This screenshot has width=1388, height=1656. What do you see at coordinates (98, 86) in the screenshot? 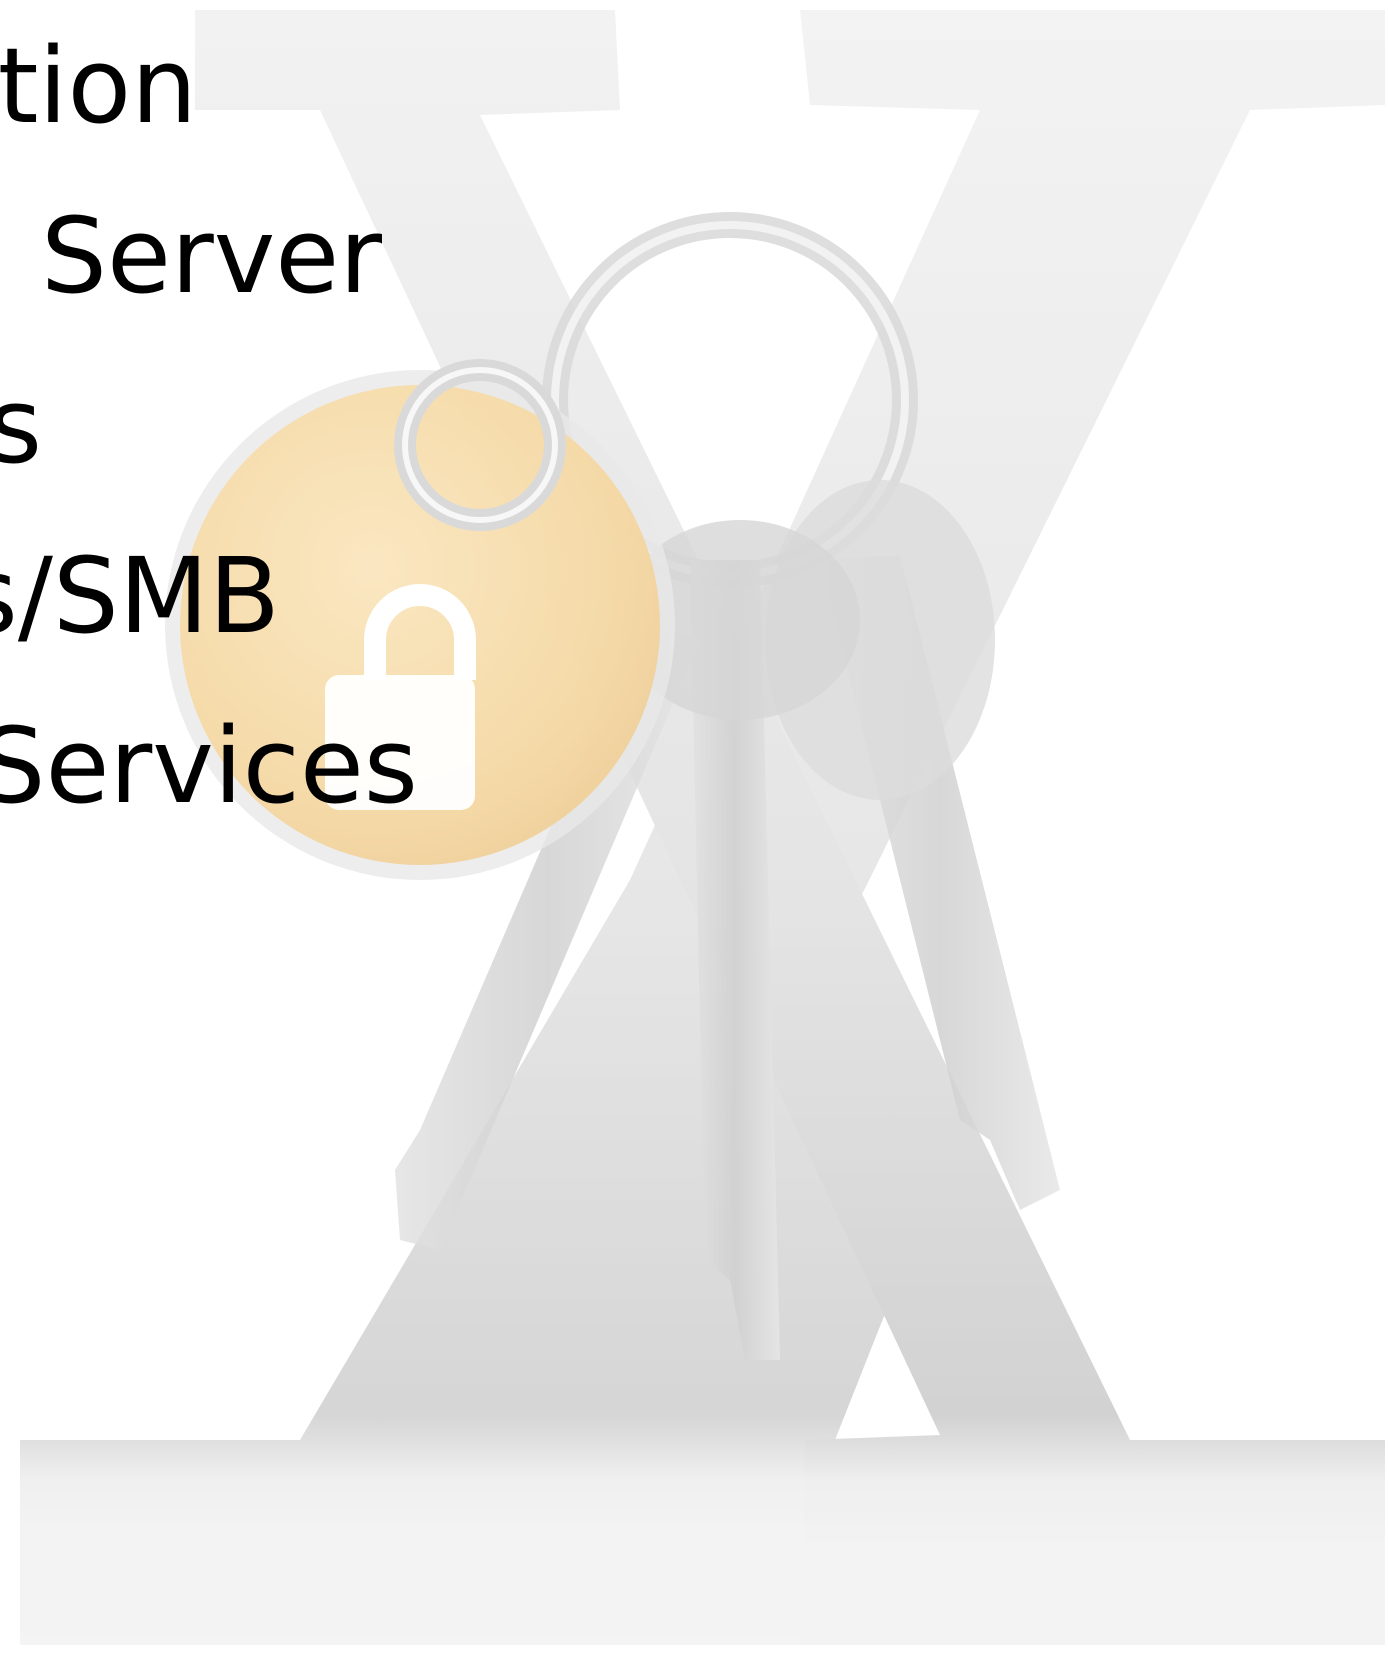
I see `menu-item: ction` at bounding box center [98, 86].